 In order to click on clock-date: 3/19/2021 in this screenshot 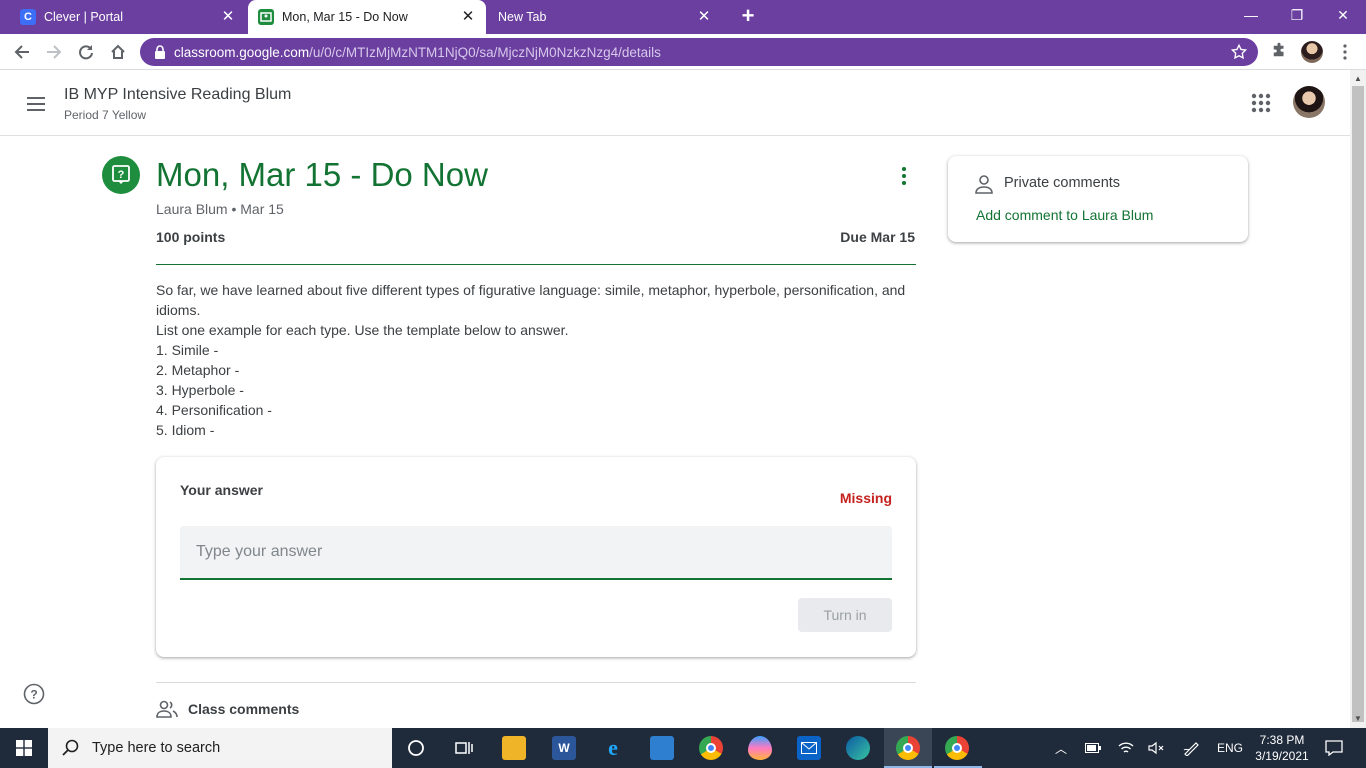, I will do `click(1282, 756)`.